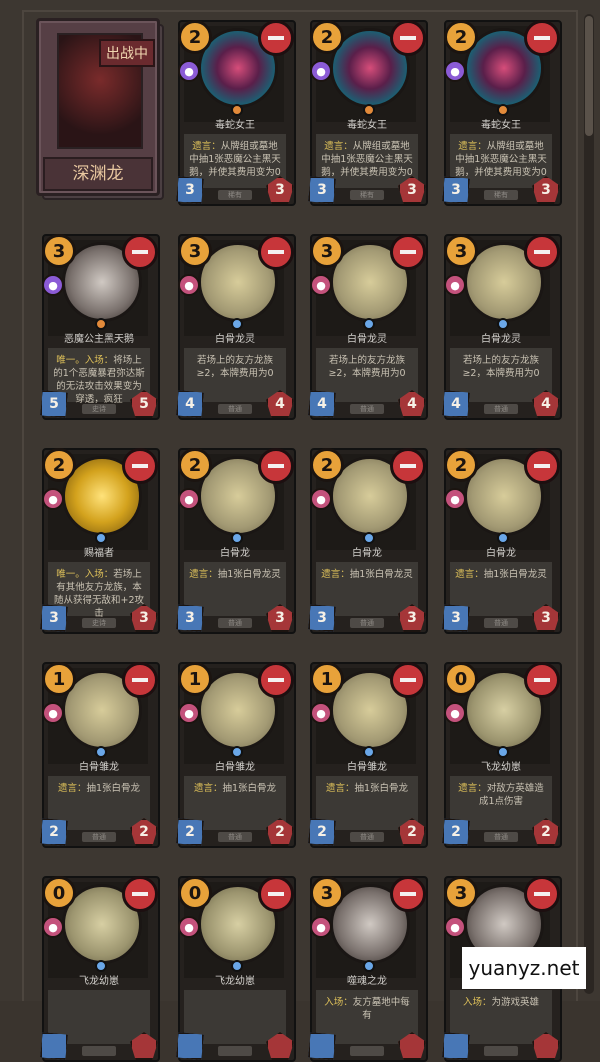 The width and height of the screenshot is (600, 1062). Describe the element at coordinates (367, 981) in the screenshot. I see `card-name: 噬魂之龙` at that location.